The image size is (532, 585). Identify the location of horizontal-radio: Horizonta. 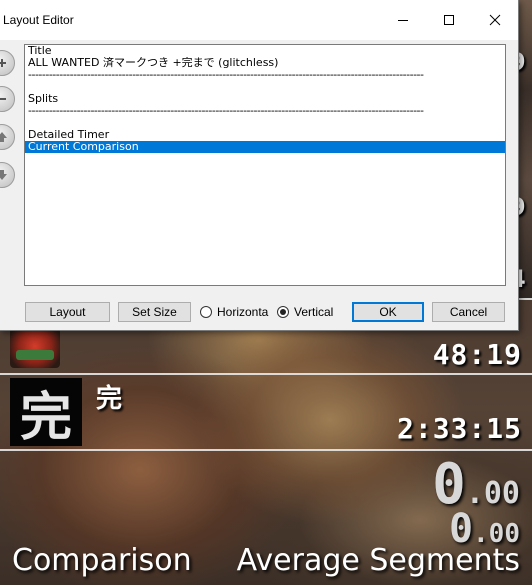
(234, 312).